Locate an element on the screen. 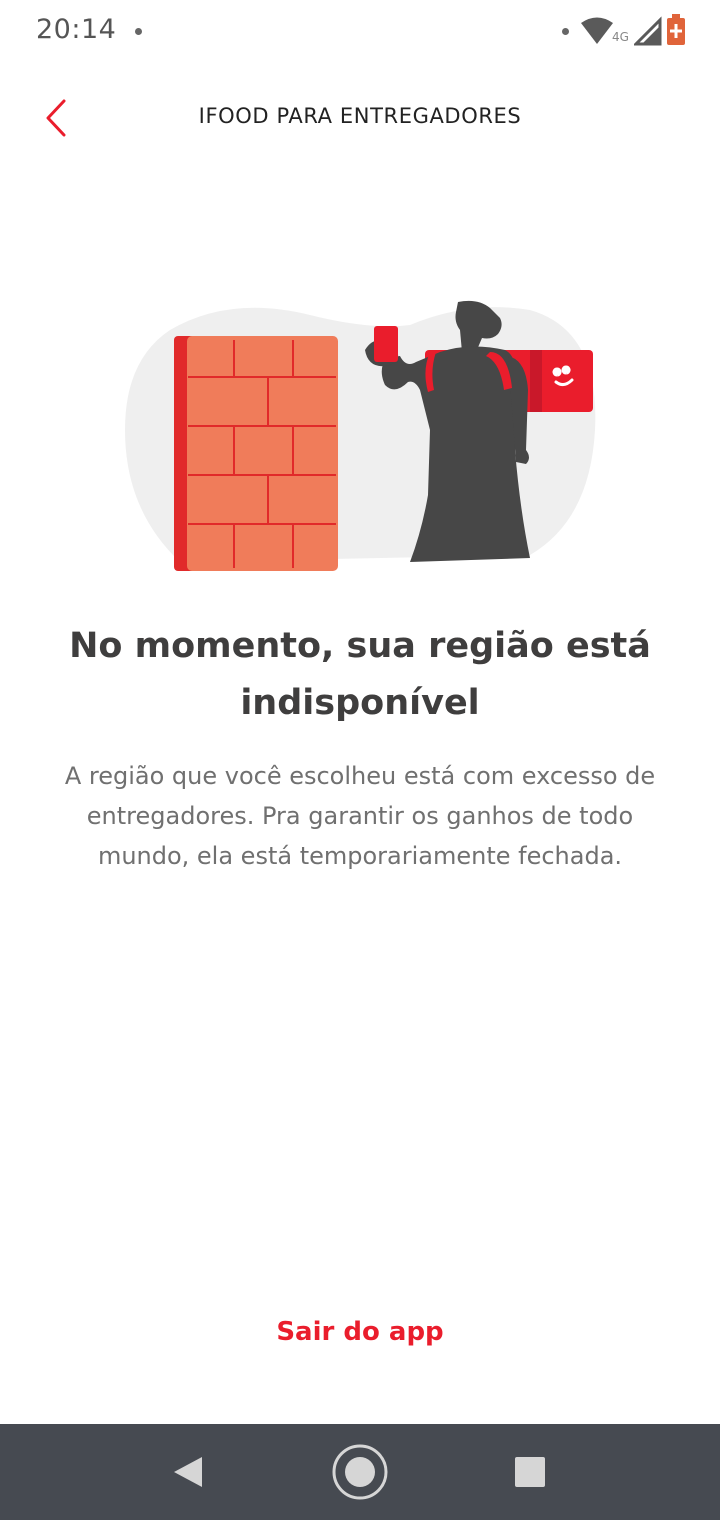 The image size is (720, 1520). status-dot-icon is located at coordinates (565, 31).